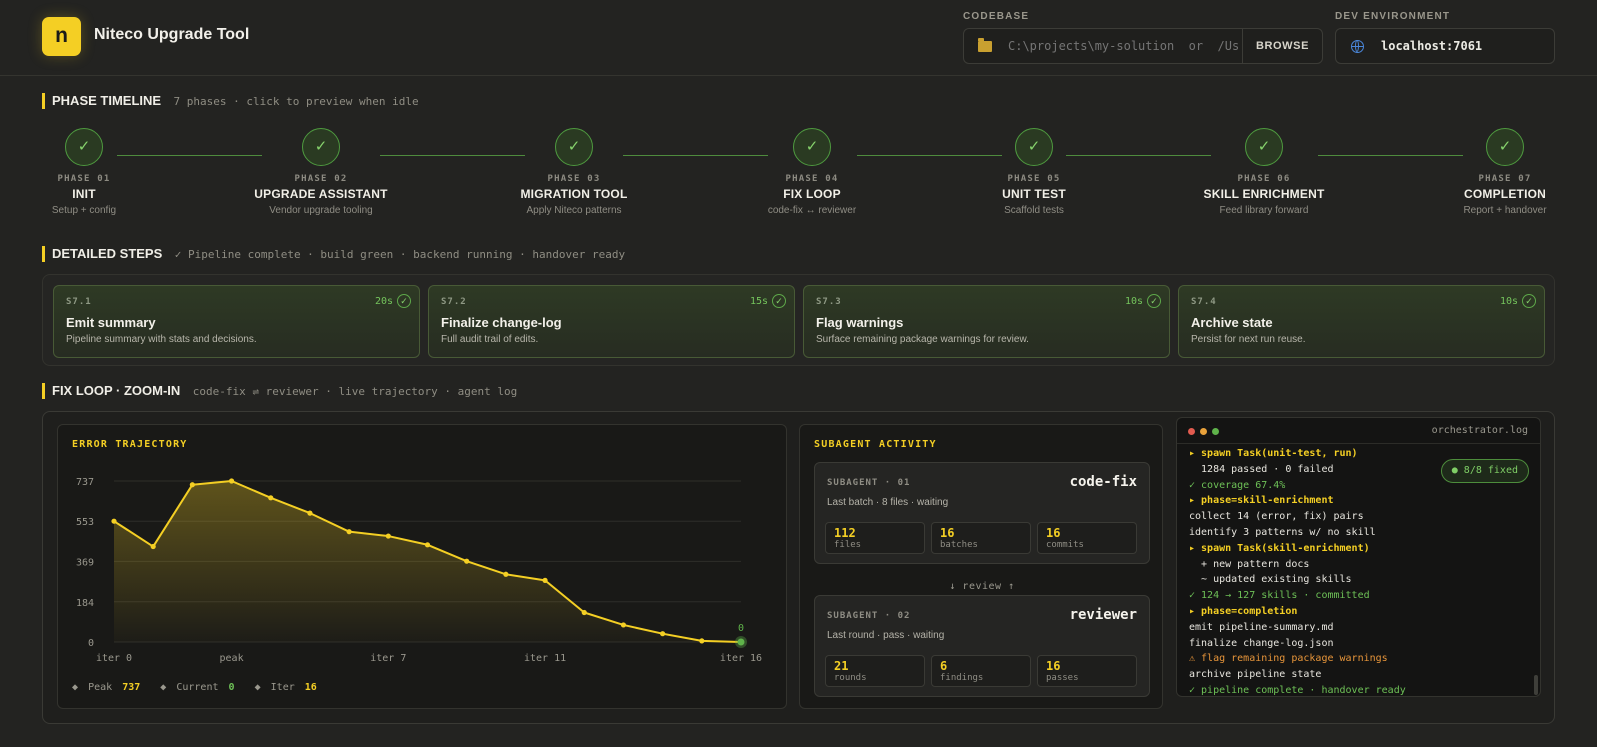 Image resolution: width=1597 pixels, height=747 pixels. Describe the element at coordinates (1282, 46) in the screenshot. I see `browse-button: BROWSE` at that location.